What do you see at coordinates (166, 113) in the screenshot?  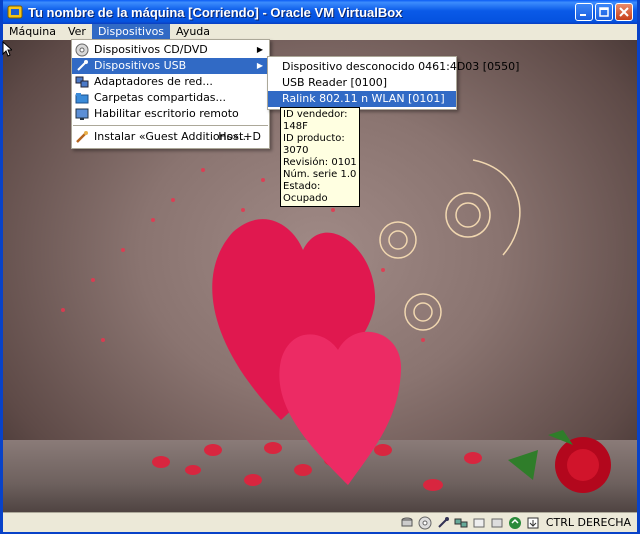 I see `menu-item-label: Habilitar escritorio remoto` at bounding box center [166, 113].